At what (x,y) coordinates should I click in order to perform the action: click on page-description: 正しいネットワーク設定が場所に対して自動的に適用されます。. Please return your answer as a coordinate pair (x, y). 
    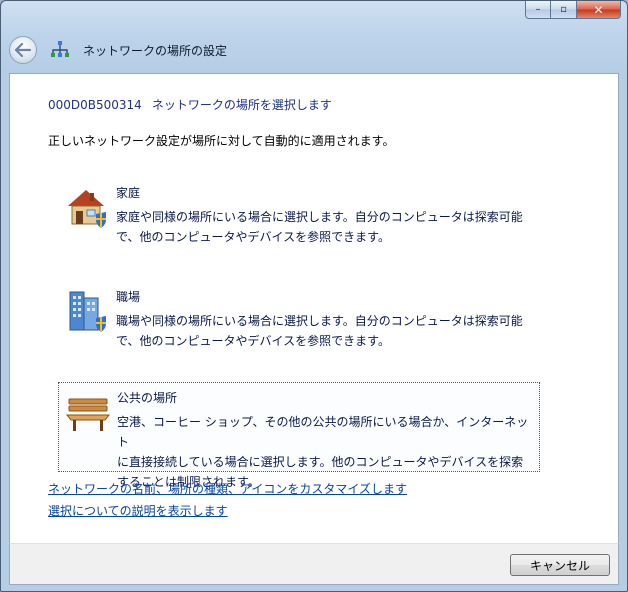
    Looking at the image, I should click on (221, 141).